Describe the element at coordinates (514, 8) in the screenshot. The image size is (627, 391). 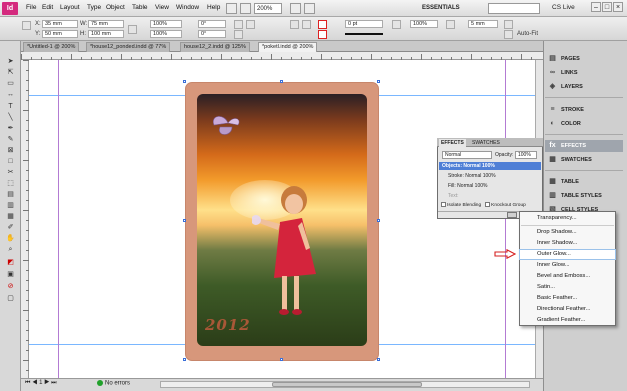
I see `search-input` at that location.